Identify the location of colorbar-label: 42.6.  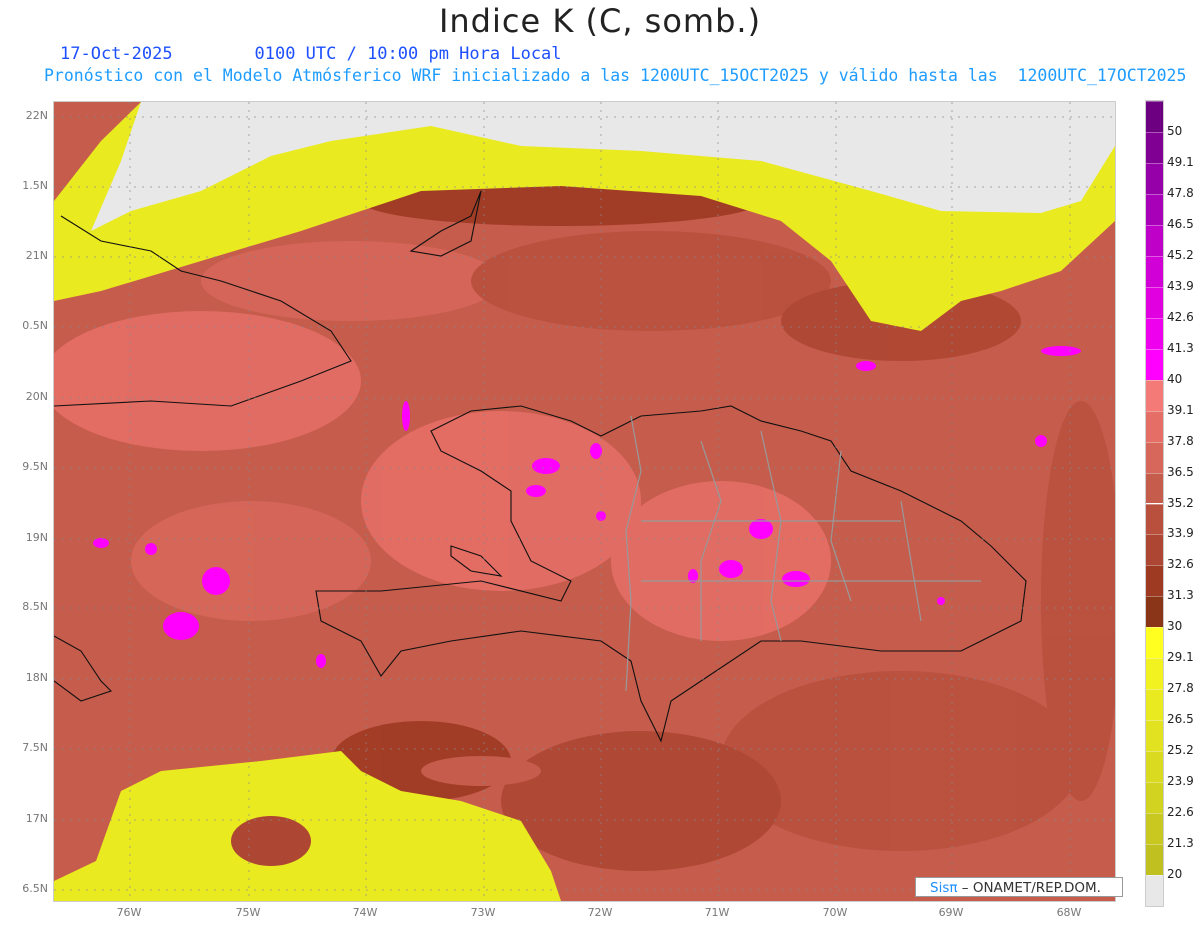
(1180, 316).